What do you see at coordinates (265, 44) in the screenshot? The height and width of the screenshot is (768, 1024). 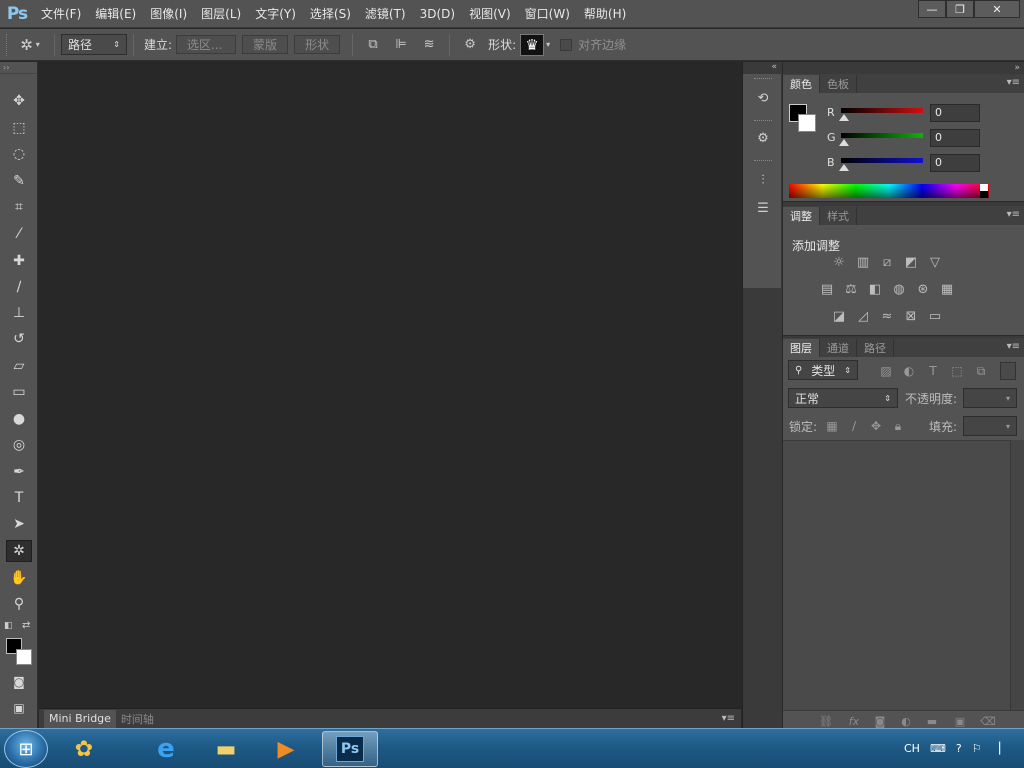 I see `mask-button: 蒙版` at bounding box center [265, 44].